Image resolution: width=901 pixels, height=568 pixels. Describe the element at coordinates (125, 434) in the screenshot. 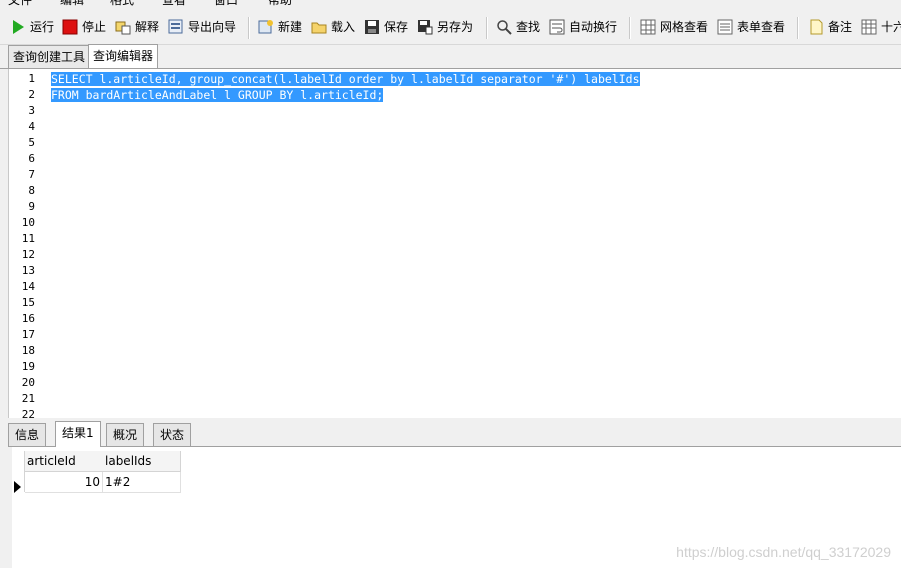

I see `tab-profile: 概况` at that location.